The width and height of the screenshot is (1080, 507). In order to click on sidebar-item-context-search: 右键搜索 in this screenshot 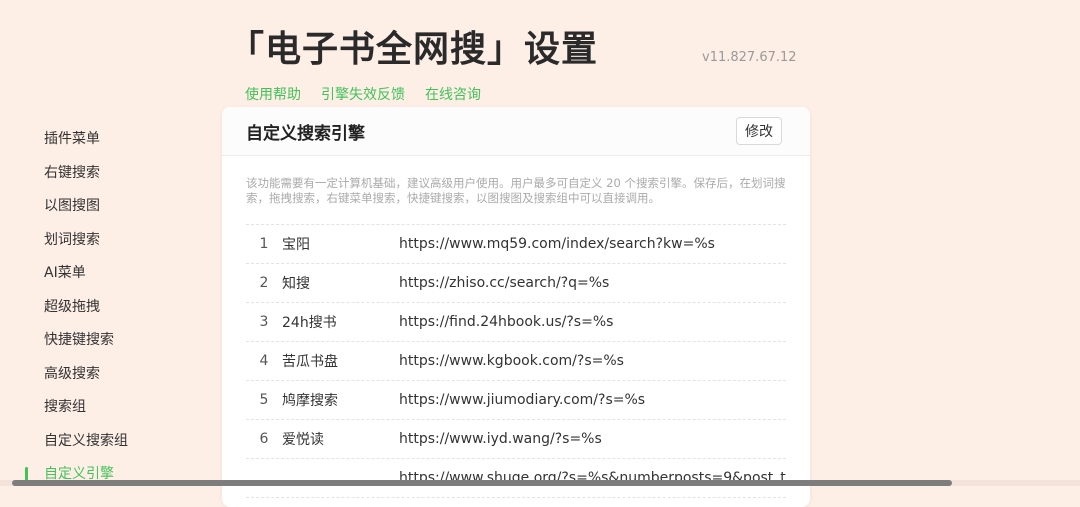, I will do `click(110, 174)`.